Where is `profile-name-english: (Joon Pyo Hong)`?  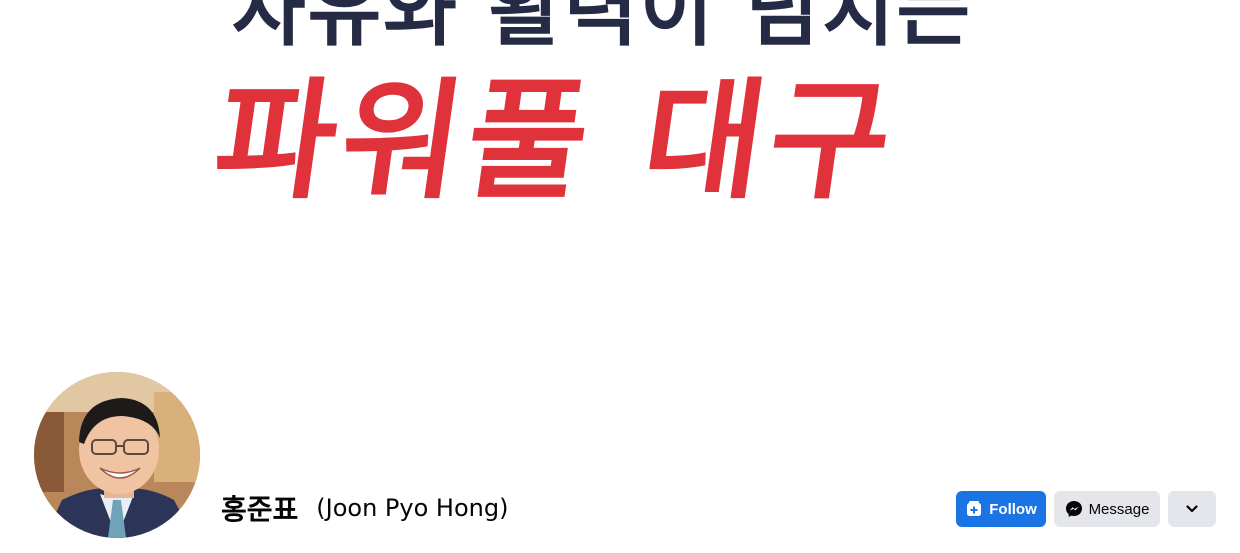
profile-name-english: (Joon Pyo Hong) is located at coordinates (412, 508).